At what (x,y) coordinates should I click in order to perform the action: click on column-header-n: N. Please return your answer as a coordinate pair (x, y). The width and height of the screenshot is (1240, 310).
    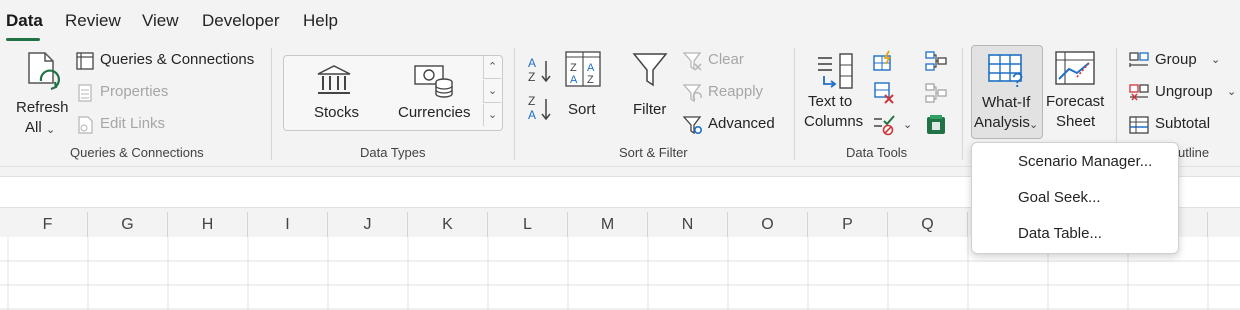
    Looking at the image, I should click on (688, 224).